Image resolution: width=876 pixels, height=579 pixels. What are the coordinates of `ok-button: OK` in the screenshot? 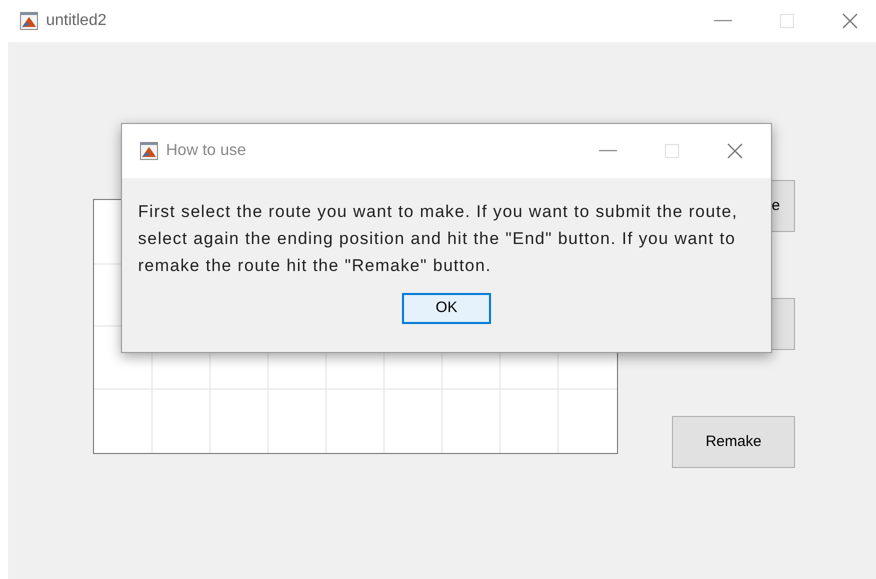 It's located at (446, 308).